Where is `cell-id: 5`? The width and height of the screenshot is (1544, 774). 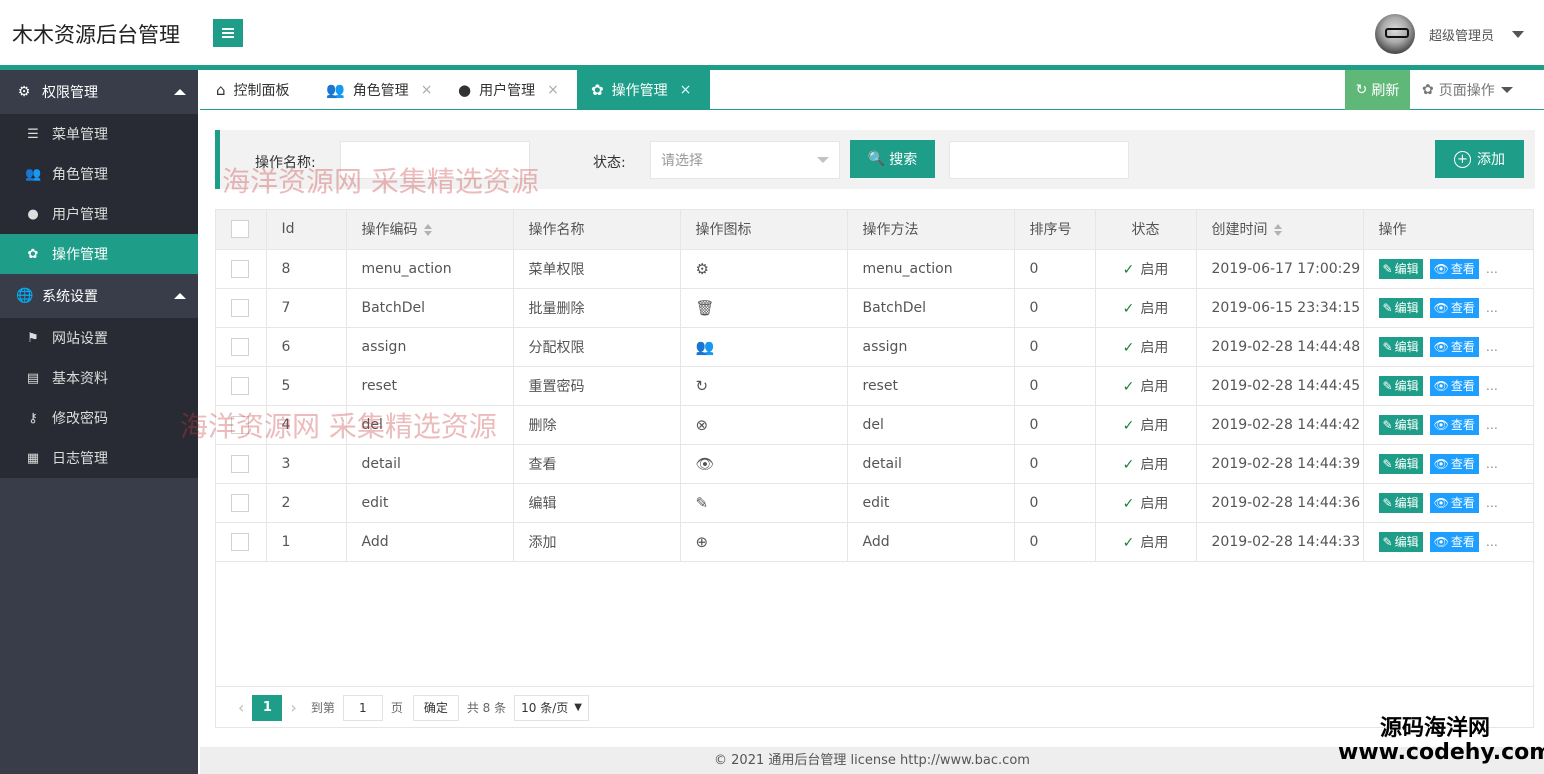 cell-id: 5 is located at coordinates (306, 386).